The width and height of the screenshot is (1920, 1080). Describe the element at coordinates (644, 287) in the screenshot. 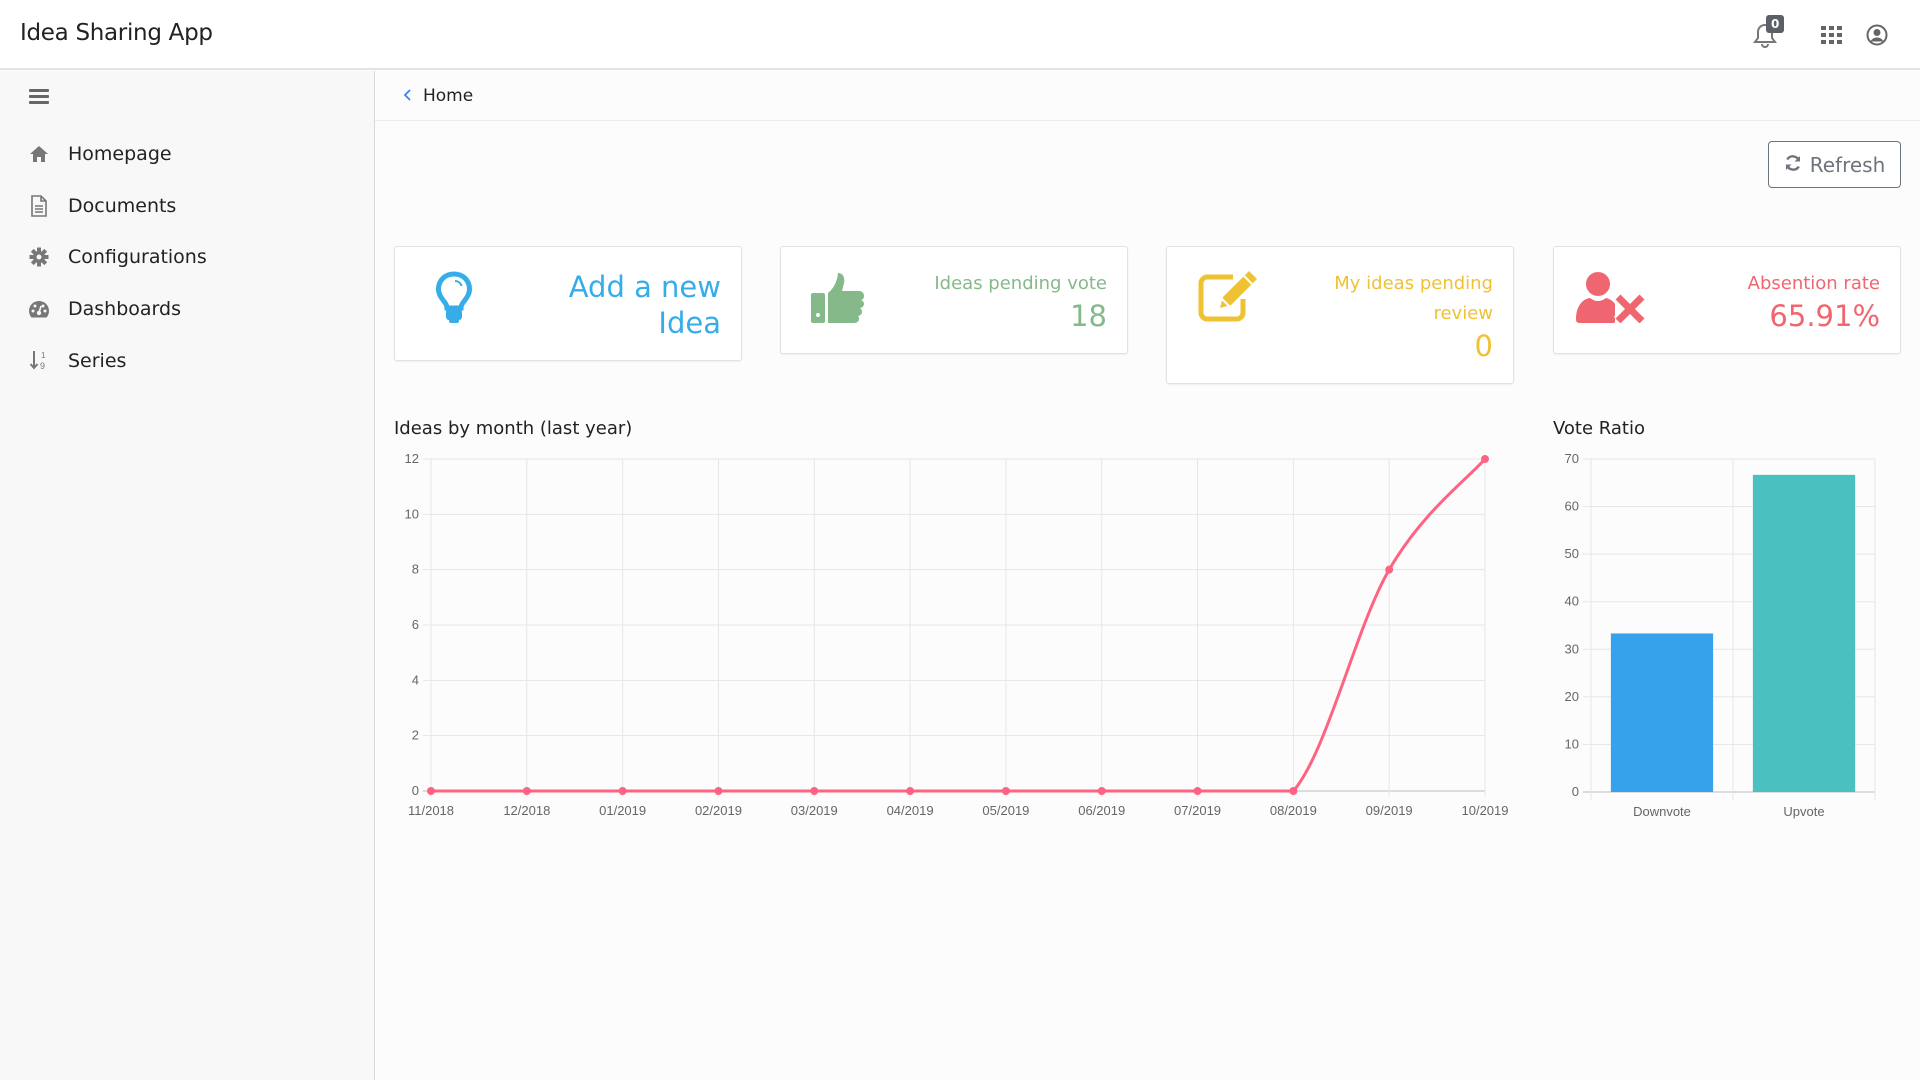

I see `card-label: Add a new` at that location.